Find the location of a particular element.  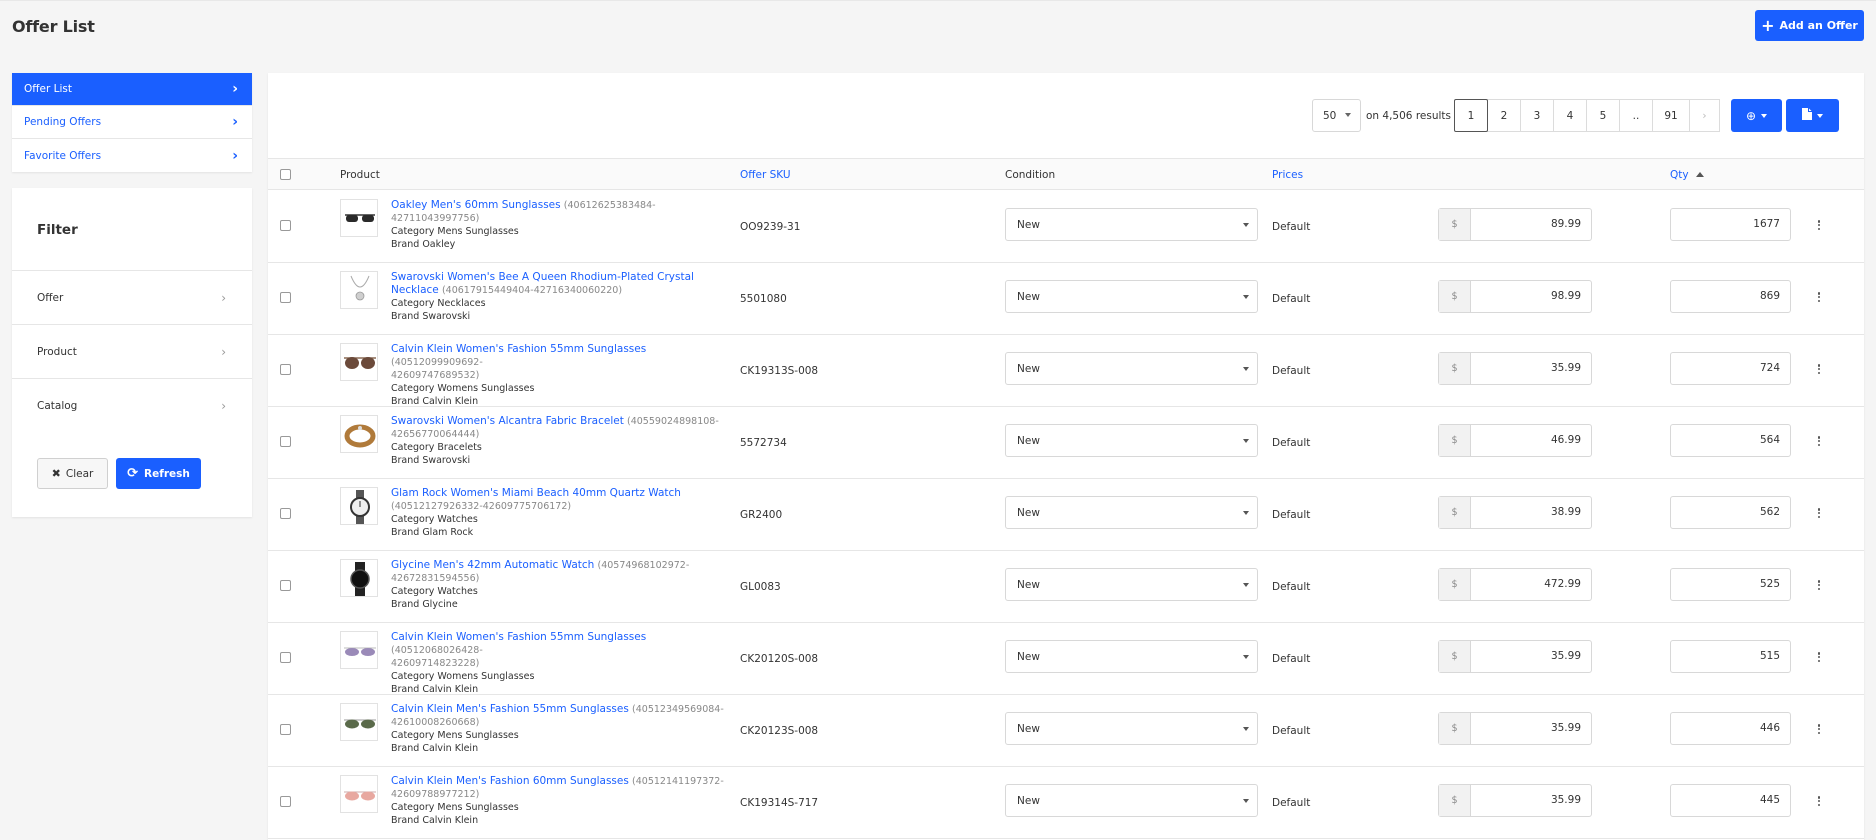

refresh-button: ⟳ Refresh is located at coordinates (158, 473).